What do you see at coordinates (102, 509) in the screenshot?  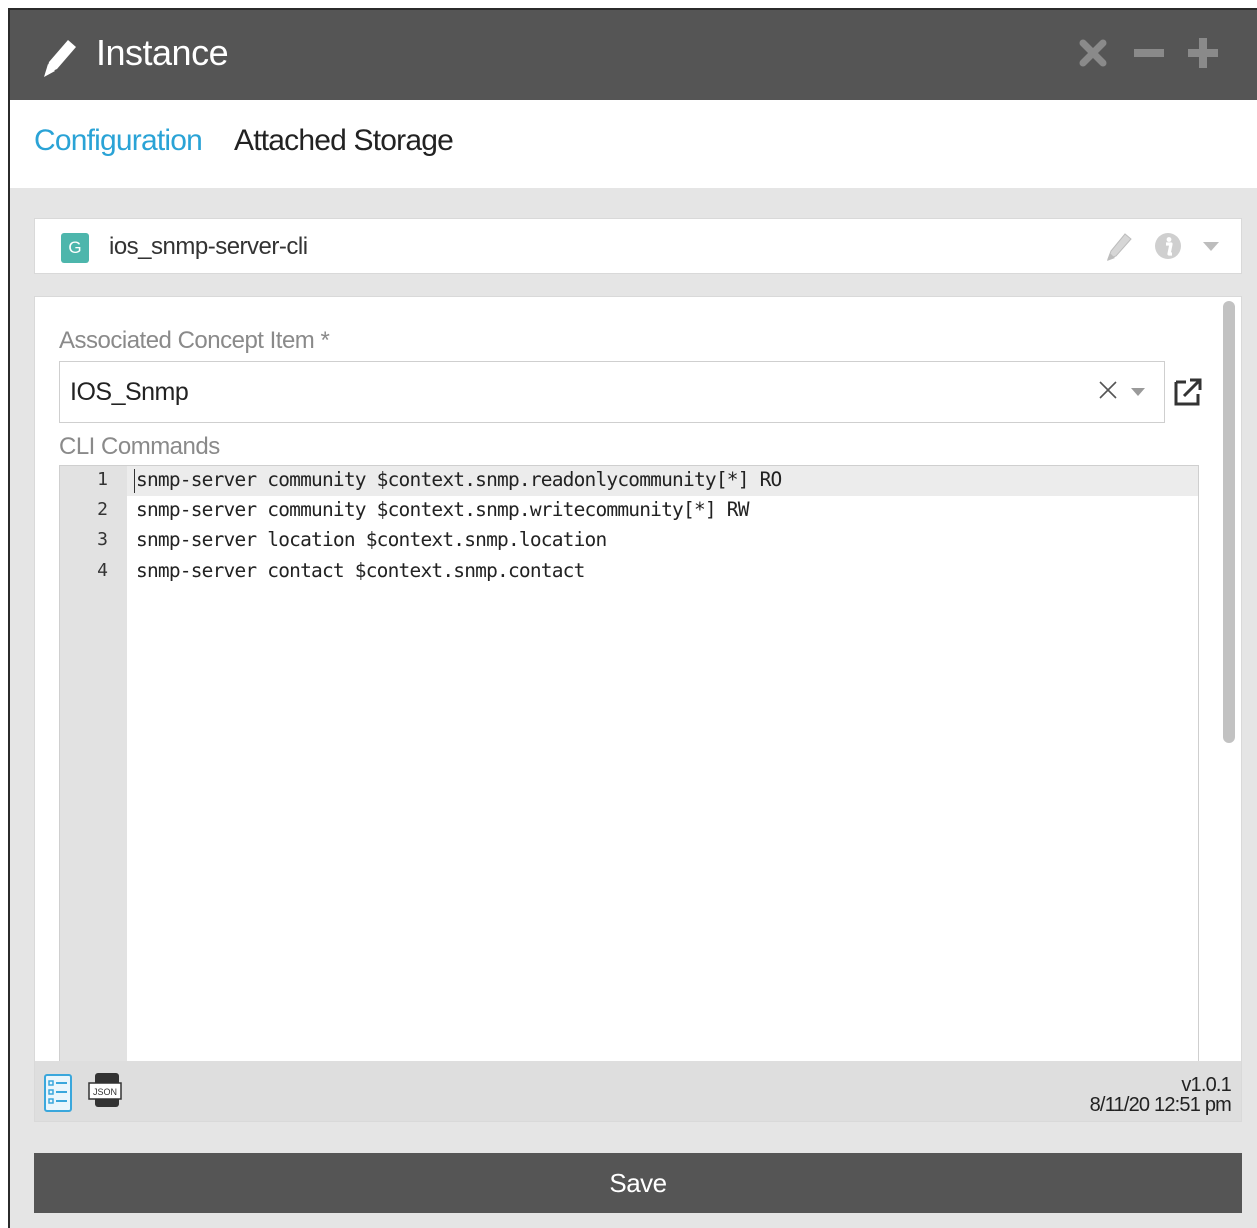 I see `line-number: 2` at bounding box center [102, 509].